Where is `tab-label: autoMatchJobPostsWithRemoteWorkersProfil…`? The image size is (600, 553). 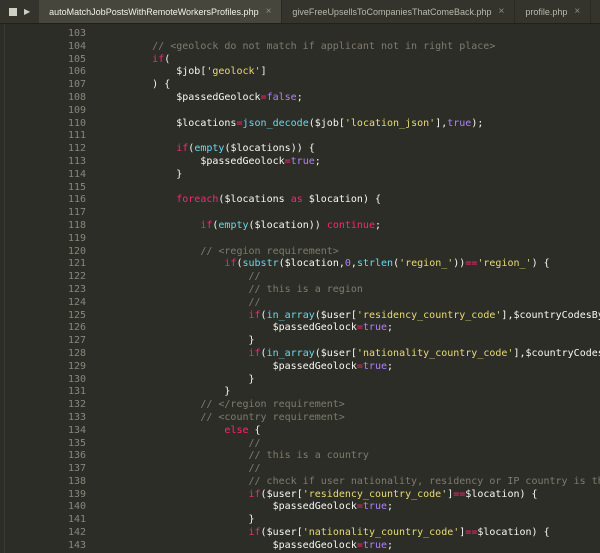
tab-label: autoMatchJobPostsWithRemoteWorkersProfil… is located at coordinates (154, 11).